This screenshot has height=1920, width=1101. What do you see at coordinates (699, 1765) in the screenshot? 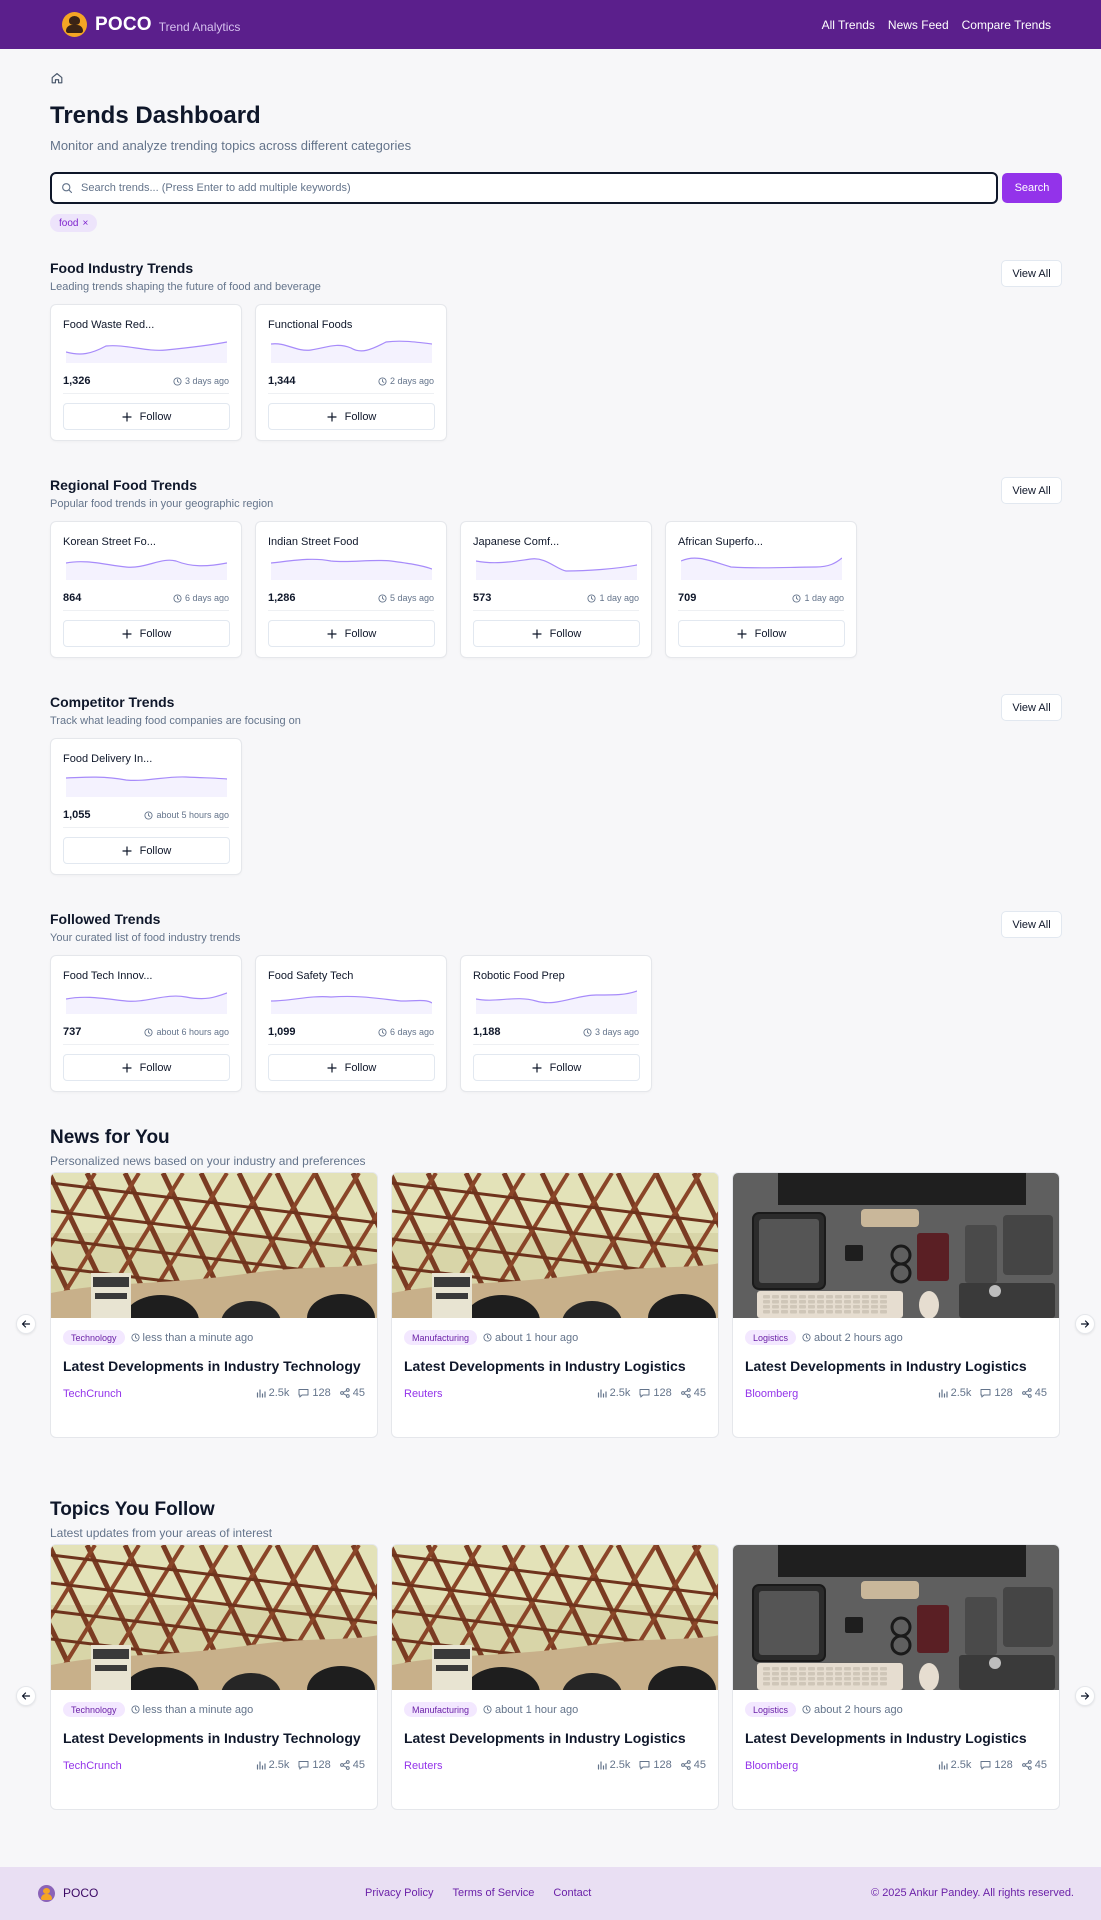
I see `shares-count: 45` at bounding box center [699, 1765].